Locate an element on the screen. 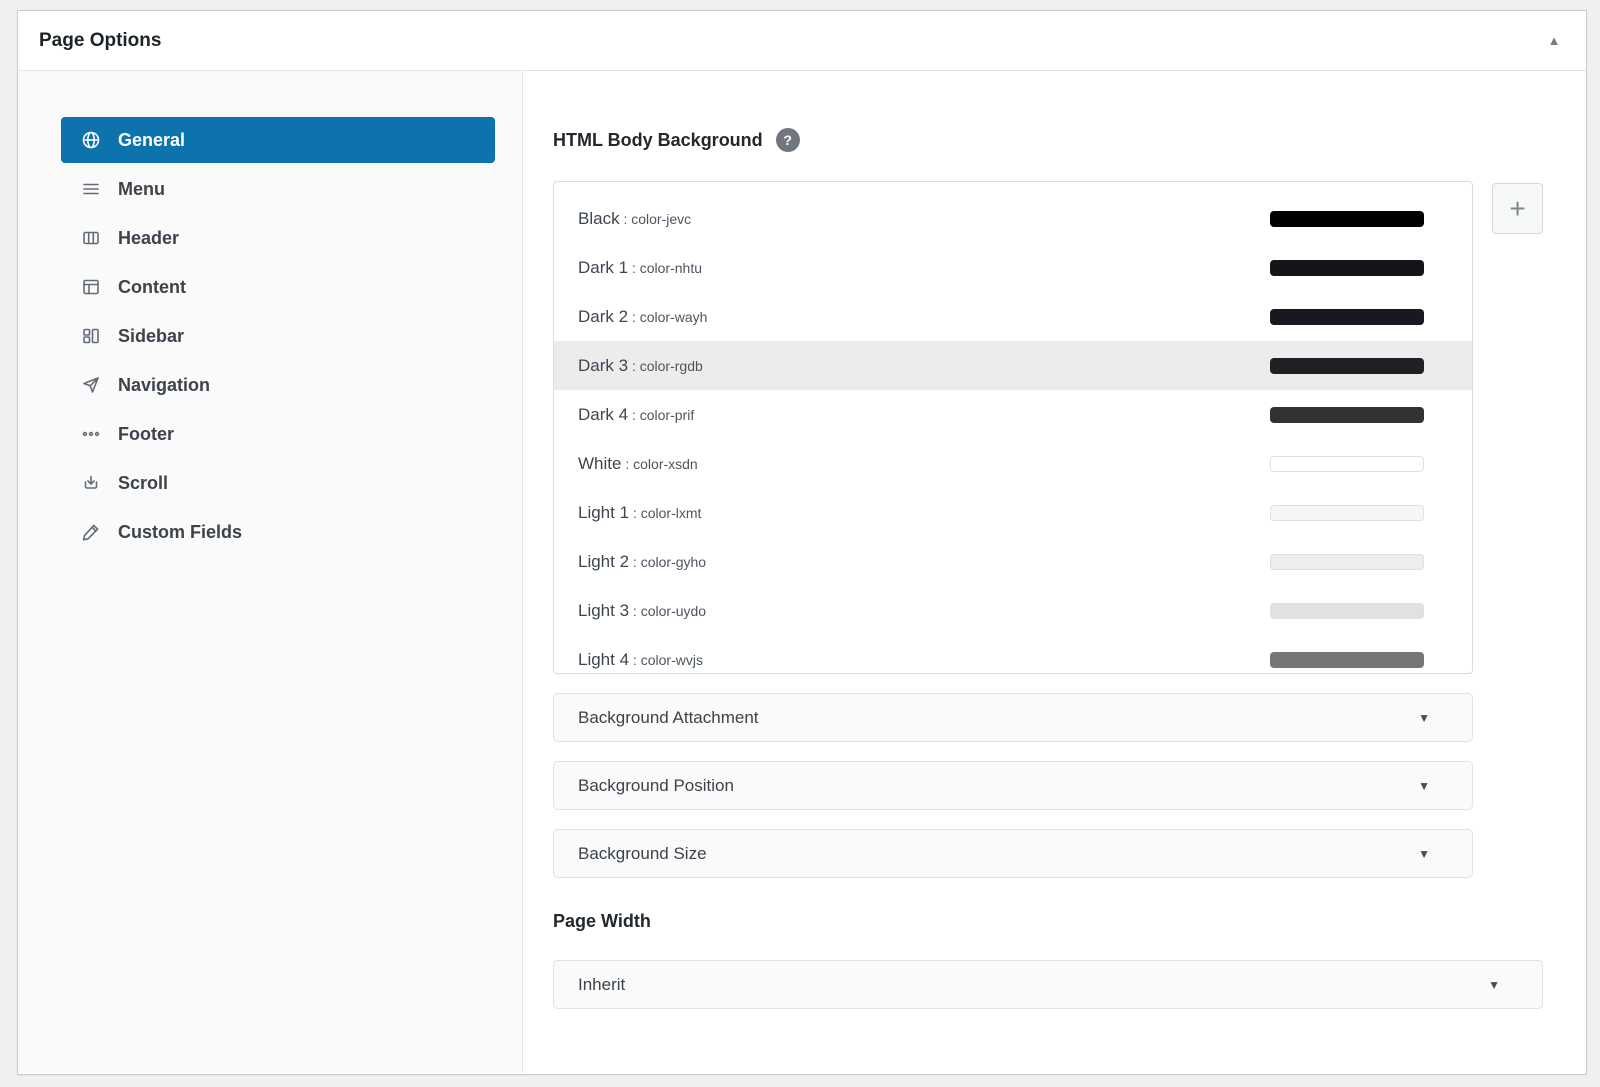 The width and height of the screenshot is (1600, 1087). sidebar-item-label: Custom Fields is located at coordinates (180, 531).